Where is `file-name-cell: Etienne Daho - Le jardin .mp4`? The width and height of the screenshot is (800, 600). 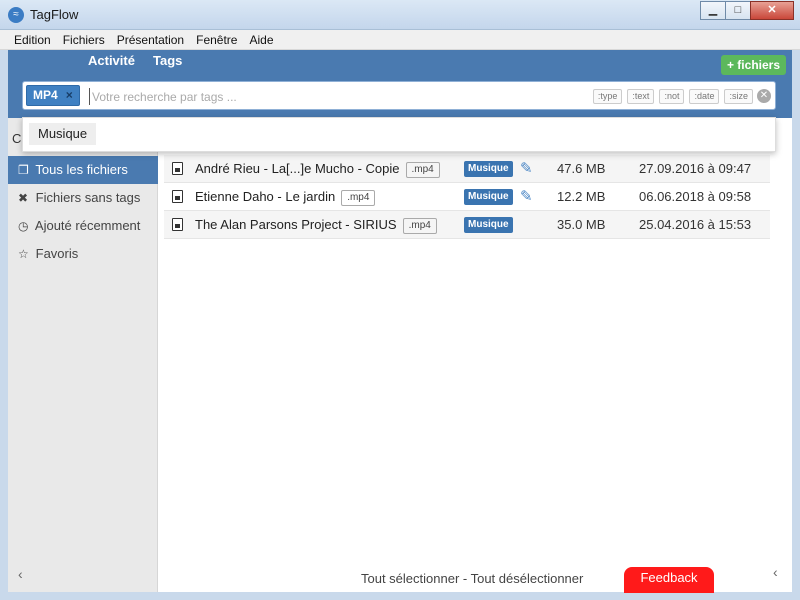
file-name-cell: Etienne Daho - Le jardin .mp4 is located at coordinates (285, 197).